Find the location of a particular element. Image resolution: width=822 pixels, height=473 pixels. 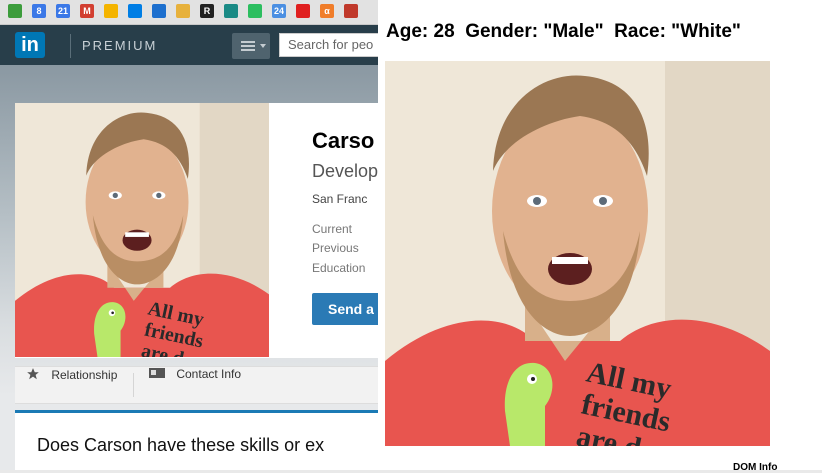

relationship-label: Relationship is located at coordinates (84, 375).